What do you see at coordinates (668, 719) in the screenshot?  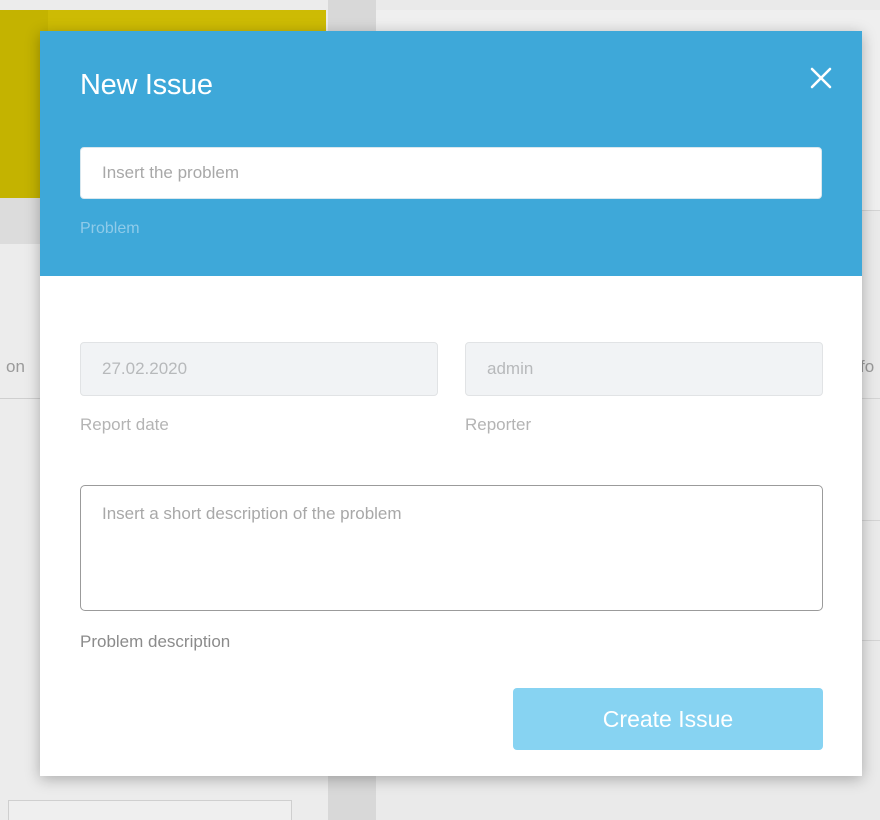 I see `create-issue-button: Create Issue` at bounding box center [668, 719].